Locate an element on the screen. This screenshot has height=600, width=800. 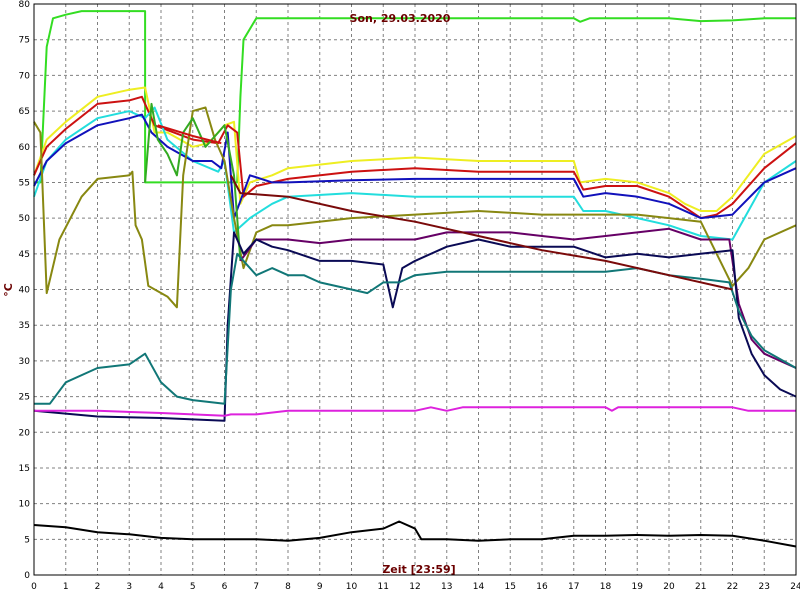
x-tick-label: 12 is located at coordinates (414, 587).